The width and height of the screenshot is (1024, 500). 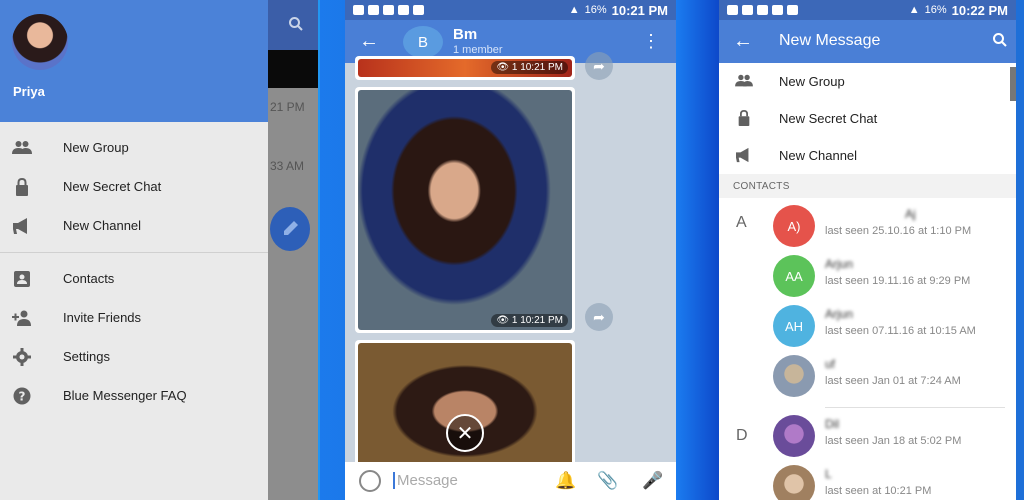 I want to click on chat-title: Bm, so click(x=465, y=34).